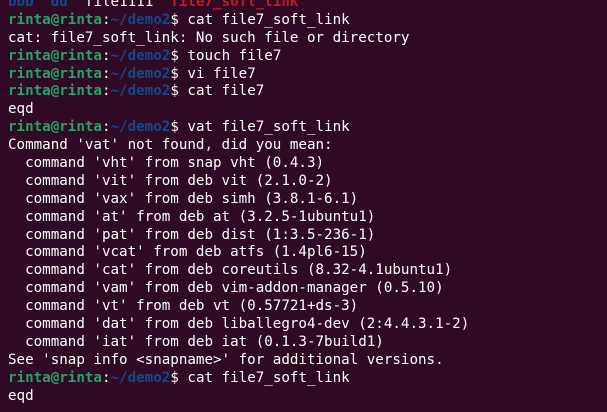 This screenshot has height=412, width=607. Describe the element at coordinates (234, 55) in the screenshot. I see `command-text: touch file7` at that location.